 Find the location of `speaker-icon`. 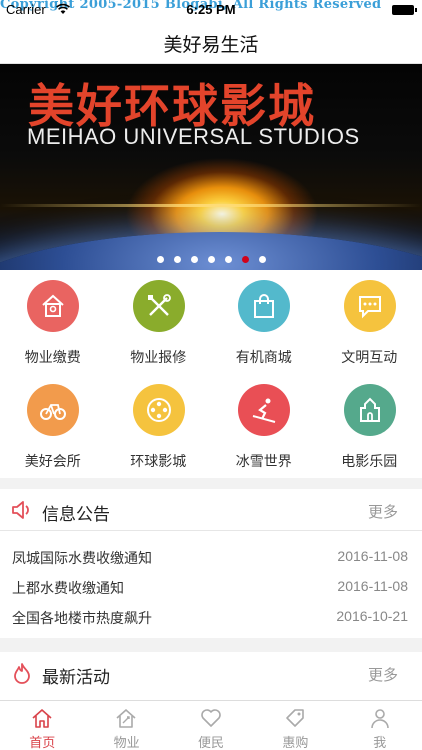

speaker-icon is located at coordinates (20, 510).